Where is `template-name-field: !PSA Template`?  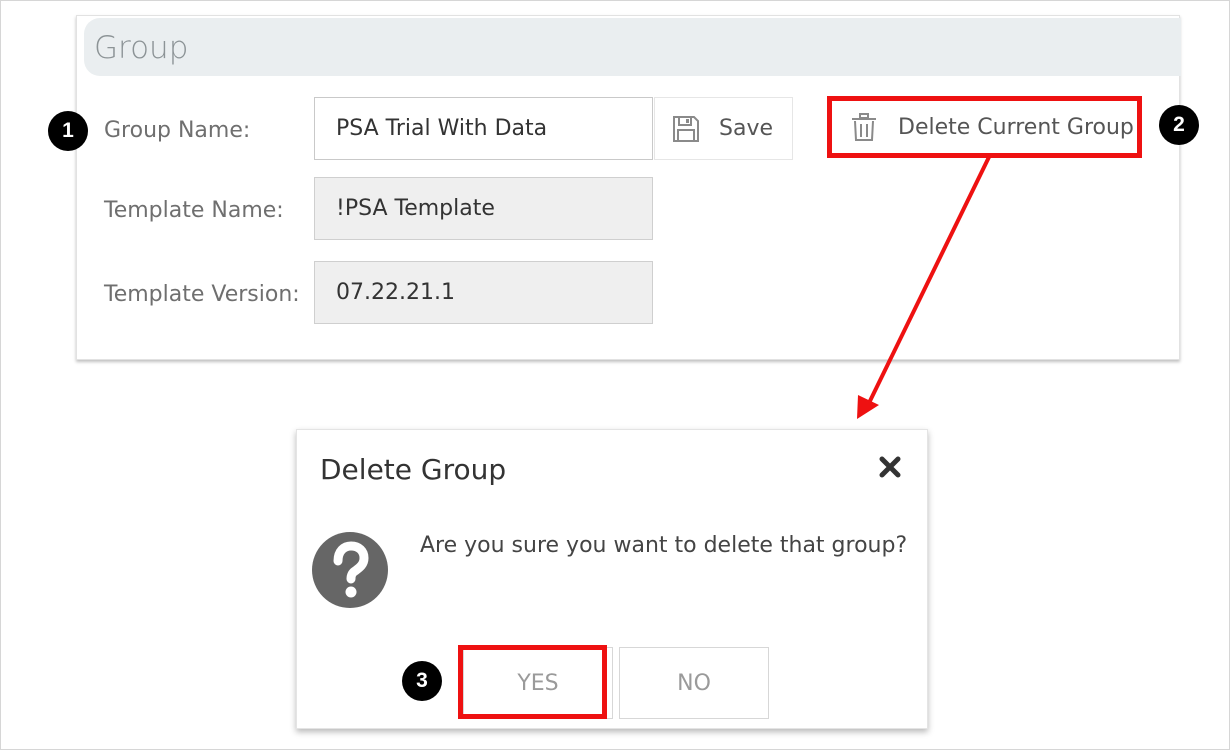 template-name-field: !PSA Template is located at coordinates (483, 208).